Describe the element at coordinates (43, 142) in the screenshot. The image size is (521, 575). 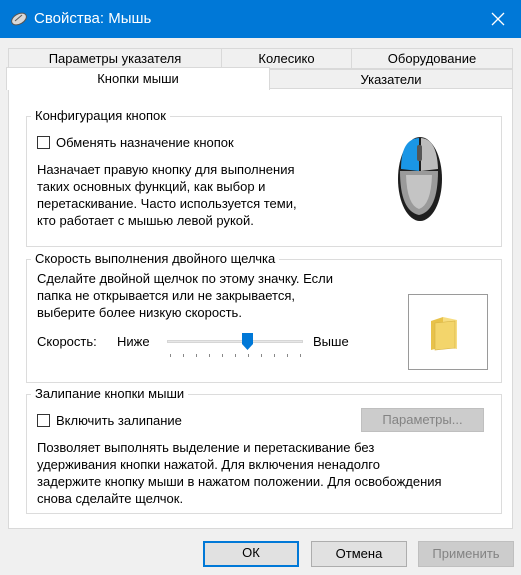
I see `swap-buttons-checkbox` at that location.